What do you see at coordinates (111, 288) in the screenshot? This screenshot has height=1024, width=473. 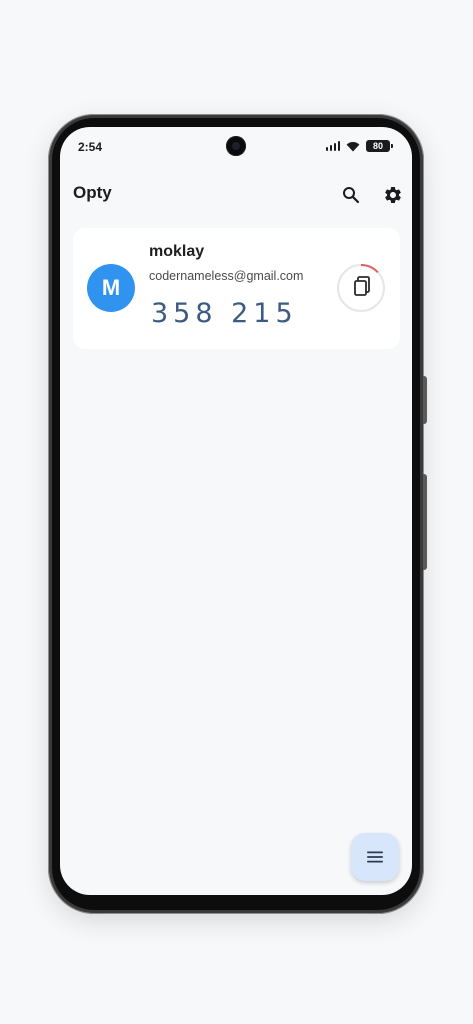 I see `avatar: M` at bounding box center [111, 288].